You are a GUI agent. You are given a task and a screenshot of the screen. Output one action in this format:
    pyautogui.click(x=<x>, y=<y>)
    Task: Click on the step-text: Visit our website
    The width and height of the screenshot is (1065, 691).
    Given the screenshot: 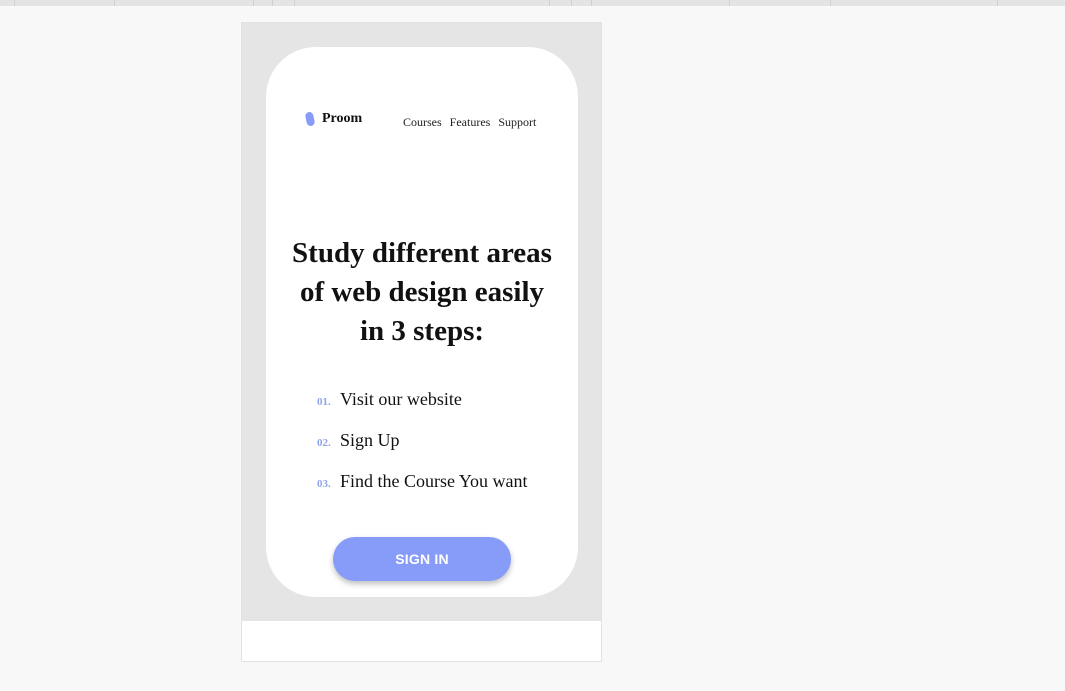 What is the action you would take?
    pyautogui.click(x=401, y=399)
    